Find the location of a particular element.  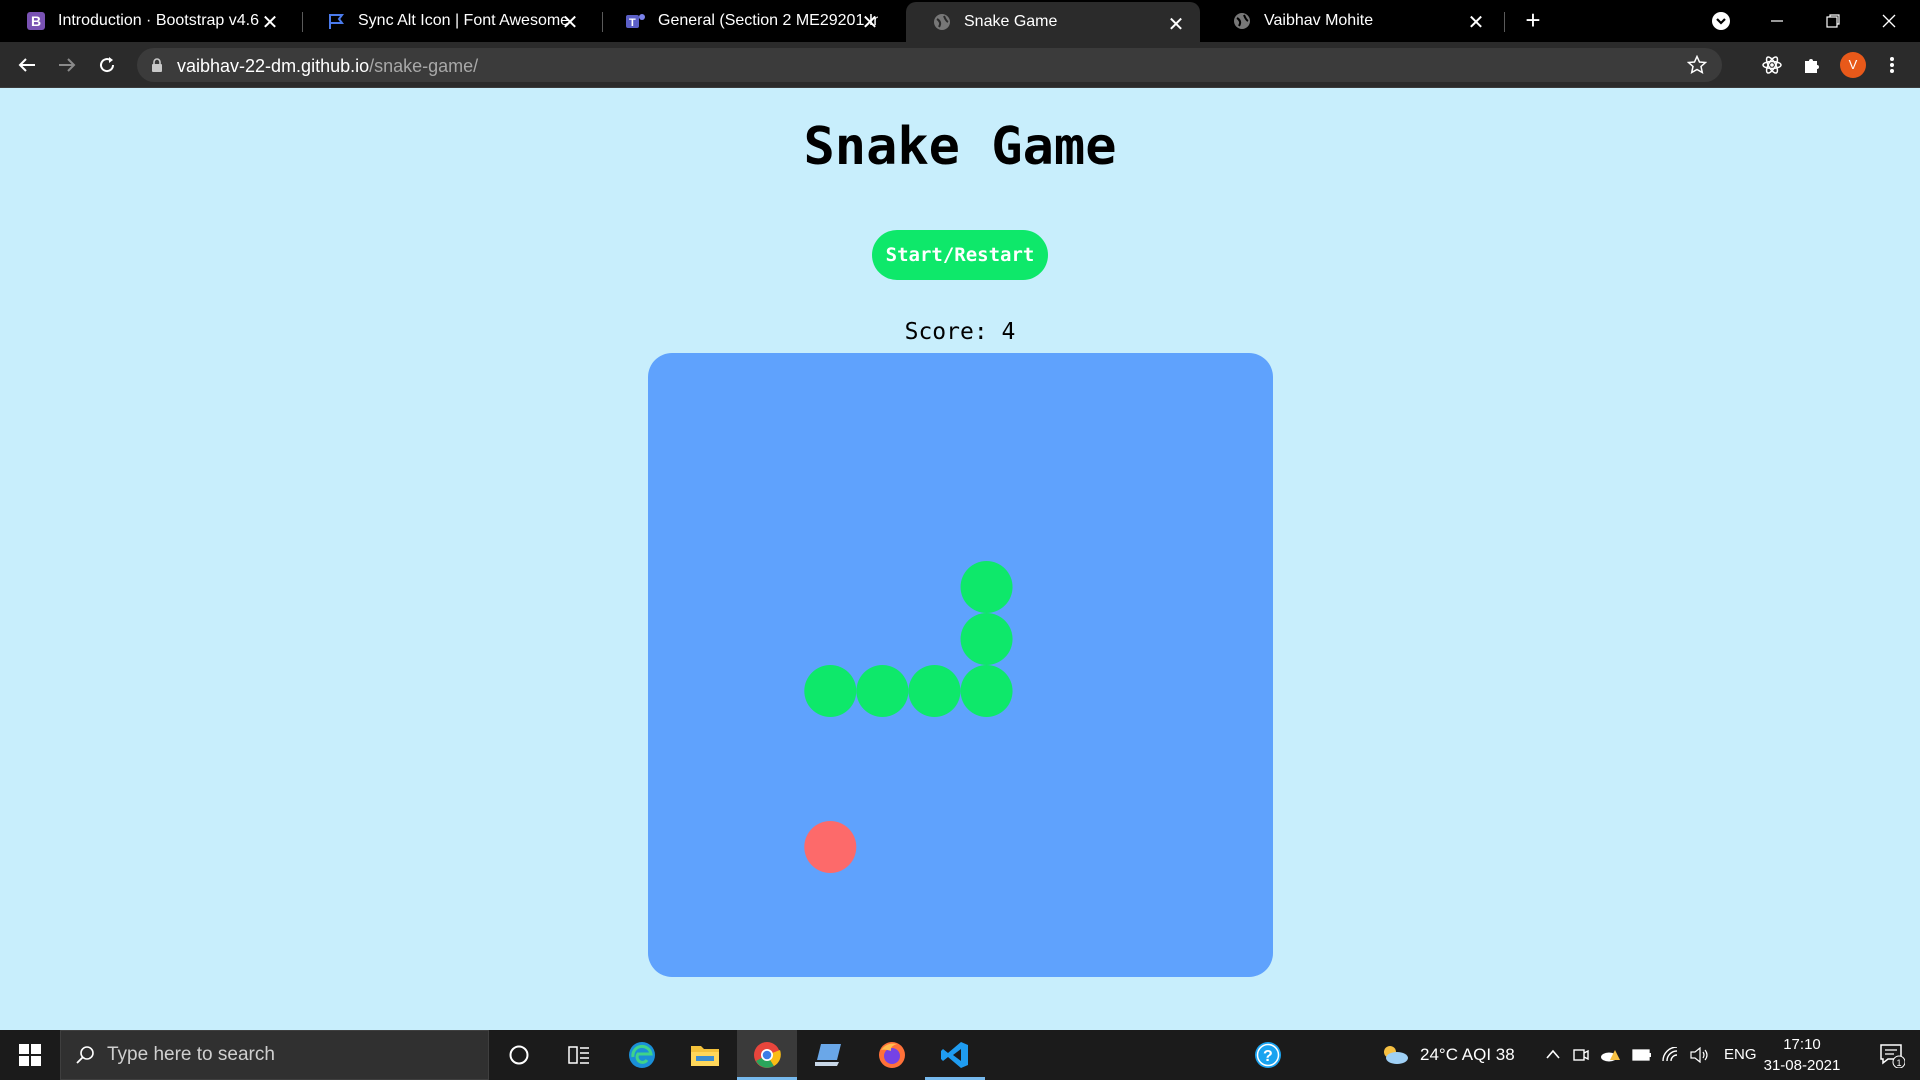

vscode-icon is located at coordinates (954, 1055).